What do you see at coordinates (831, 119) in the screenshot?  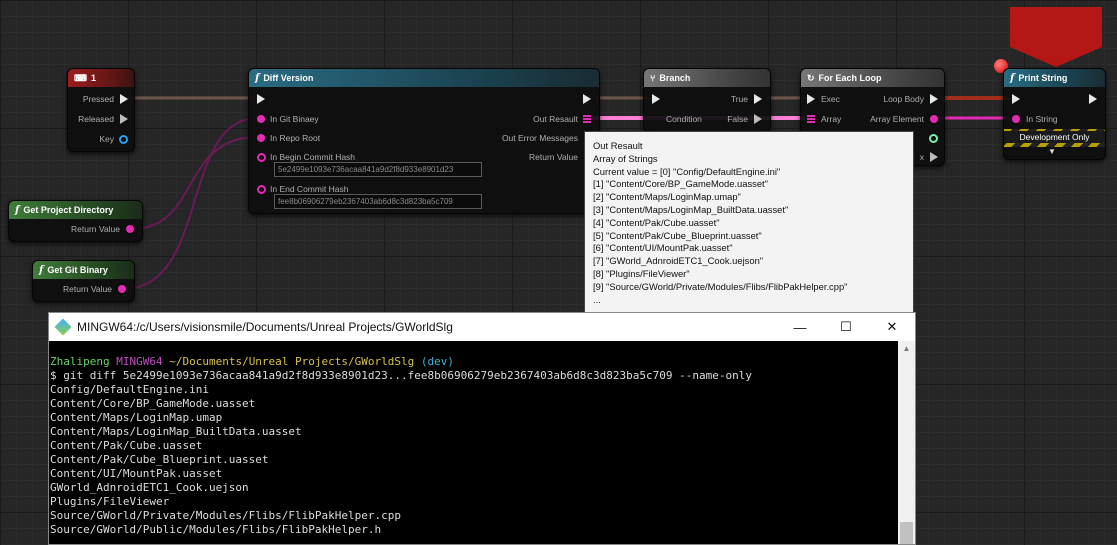 I see `for-each-array-label: Array` at bounding box center [831, 119].